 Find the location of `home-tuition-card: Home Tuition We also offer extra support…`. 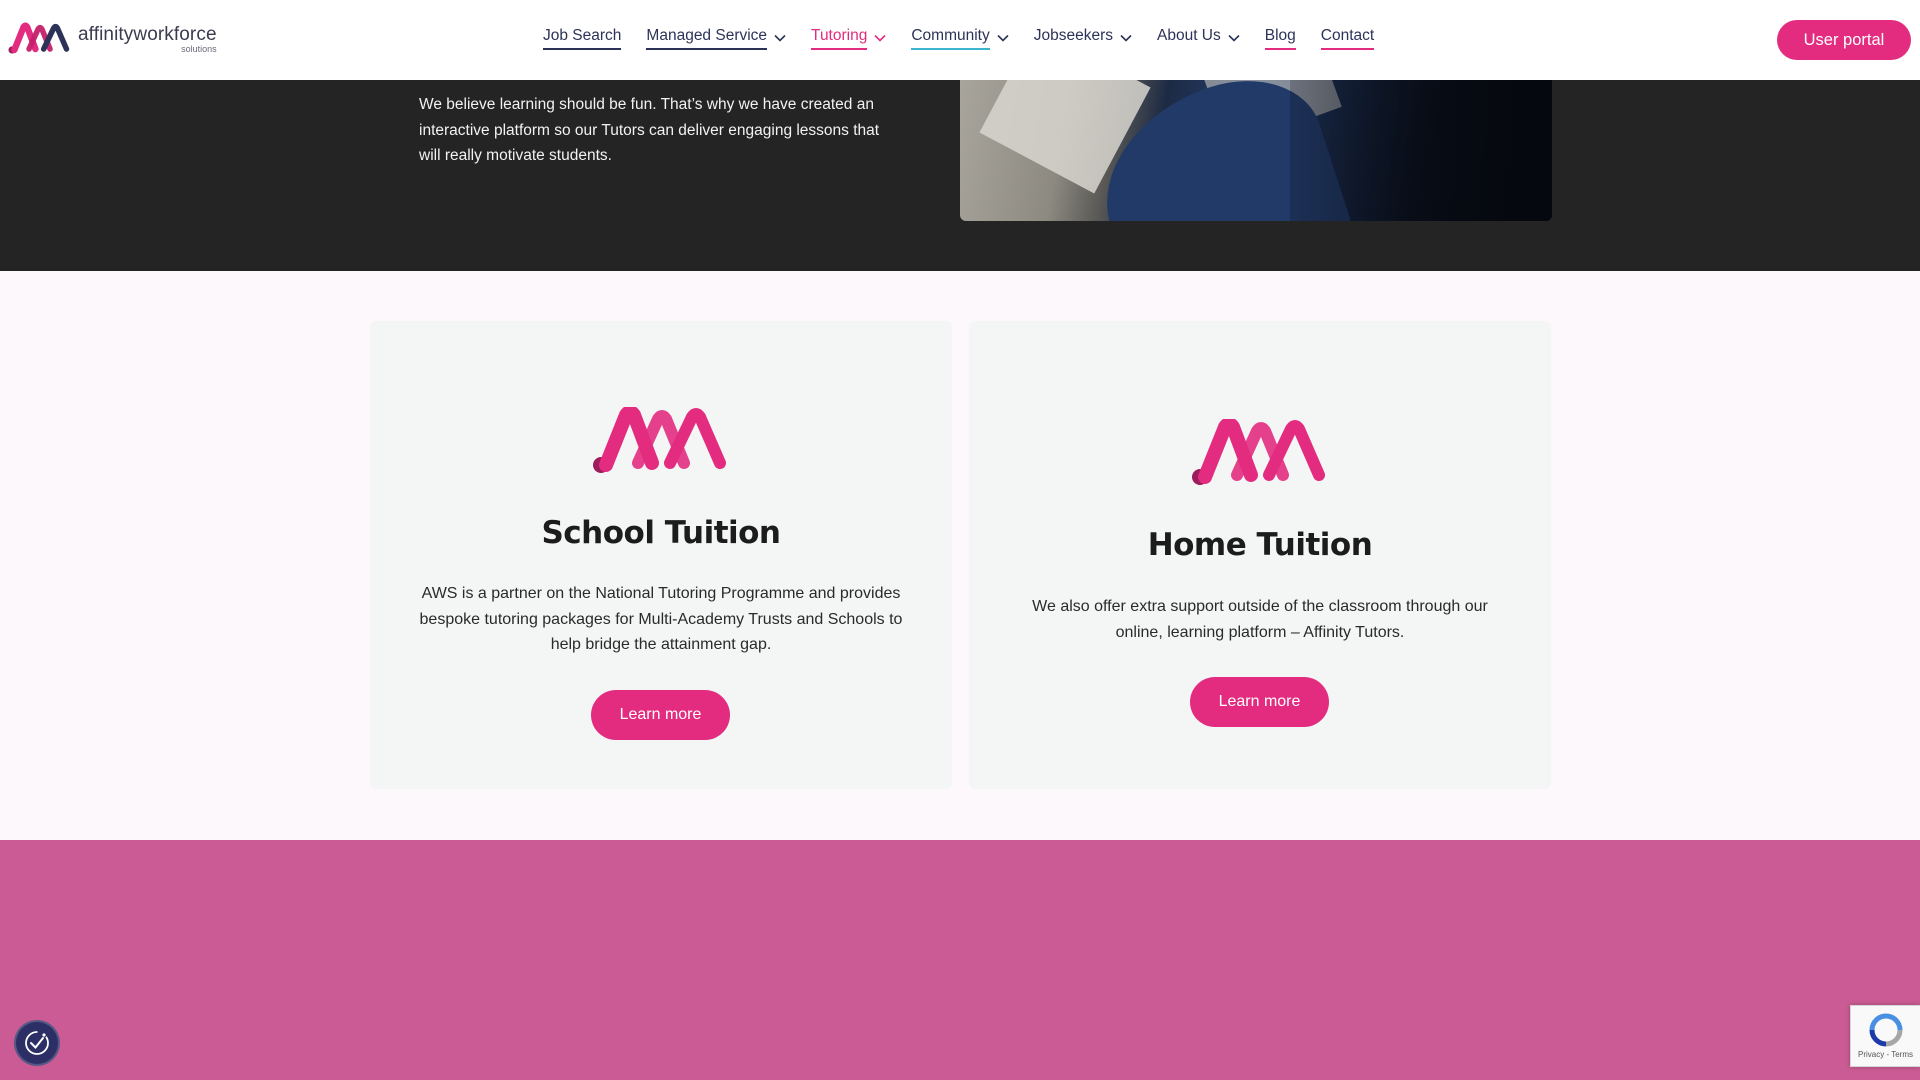

home-tuition-card: Home Tuition We also offer extra support… is located at coordinates (1260, 555).